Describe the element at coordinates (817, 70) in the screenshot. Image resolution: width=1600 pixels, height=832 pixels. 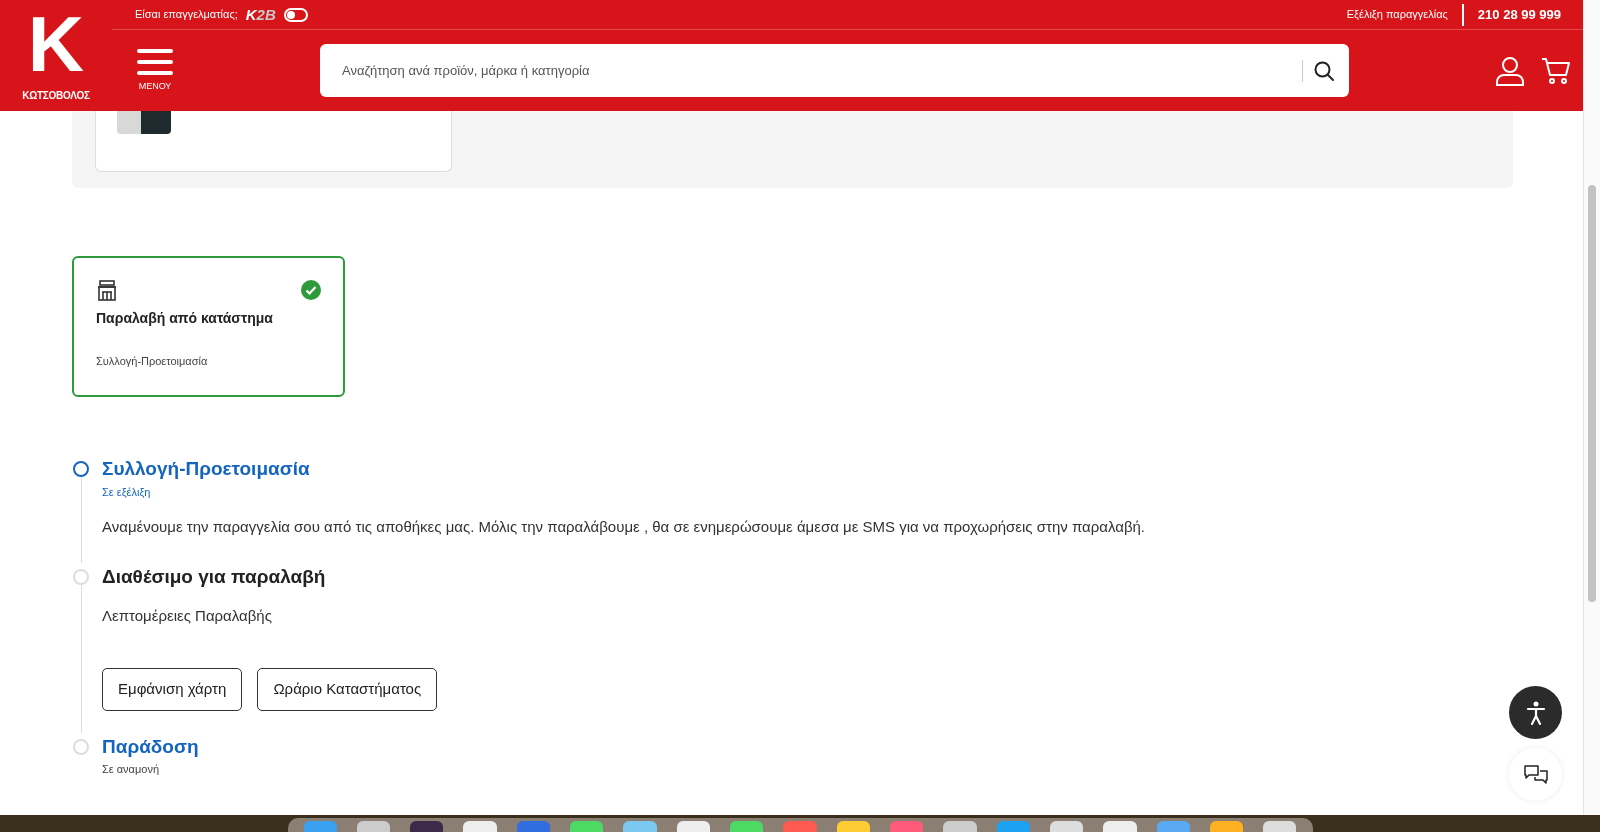
I see `search-field: Αναζήτηση ανά προϊόν, μάρκα ή κατηγορία` at that location.